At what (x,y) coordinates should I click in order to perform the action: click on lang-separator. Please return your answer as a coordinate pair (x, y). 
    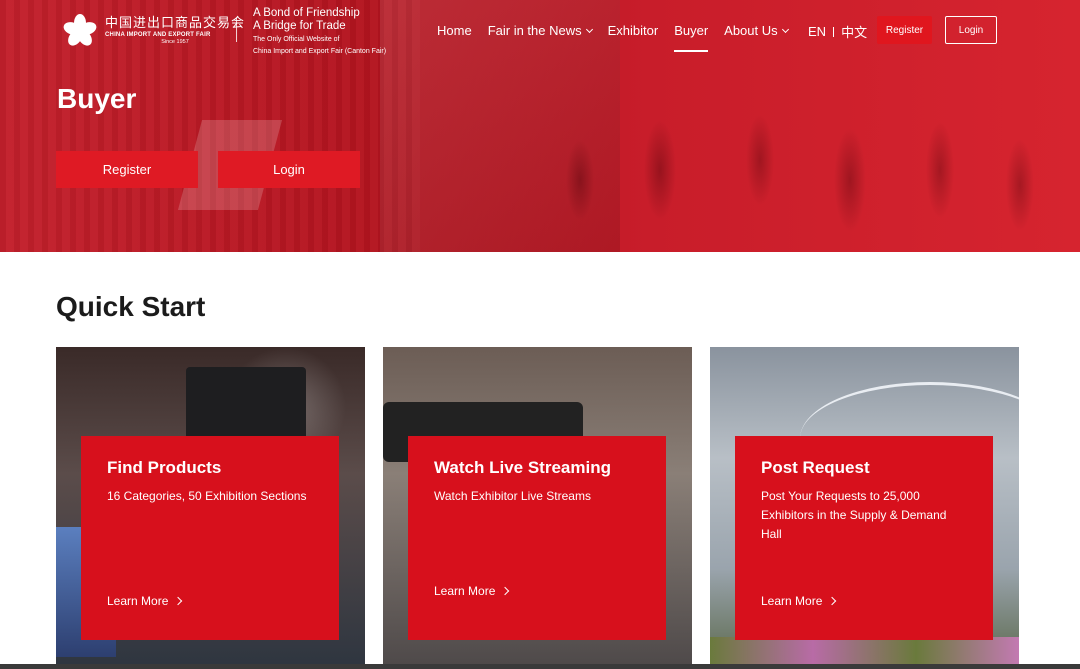
    Looking at the image, I should click on (834, 31).